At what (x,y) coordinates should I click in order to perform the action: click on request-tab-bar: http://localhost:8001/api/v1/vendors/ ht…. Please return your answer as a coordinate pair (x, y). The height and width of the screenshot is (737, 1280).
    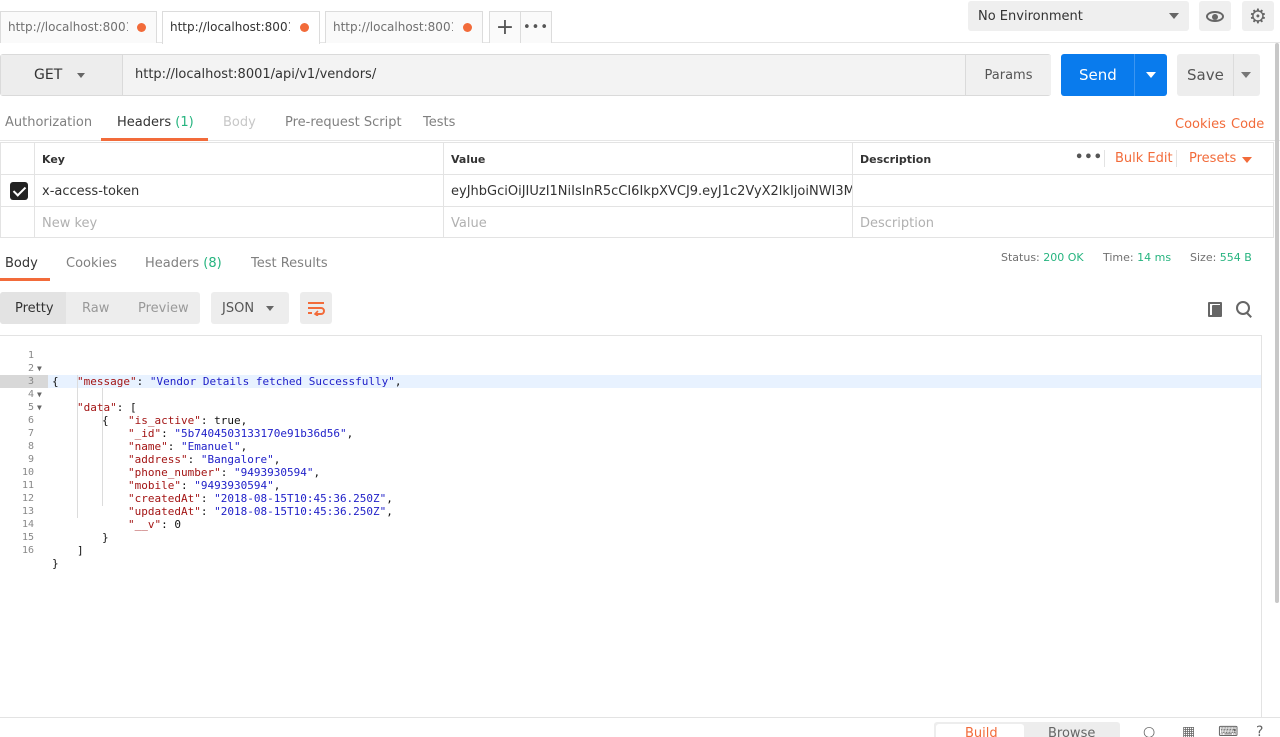
    Looking at the image, I should click on (640, 22).